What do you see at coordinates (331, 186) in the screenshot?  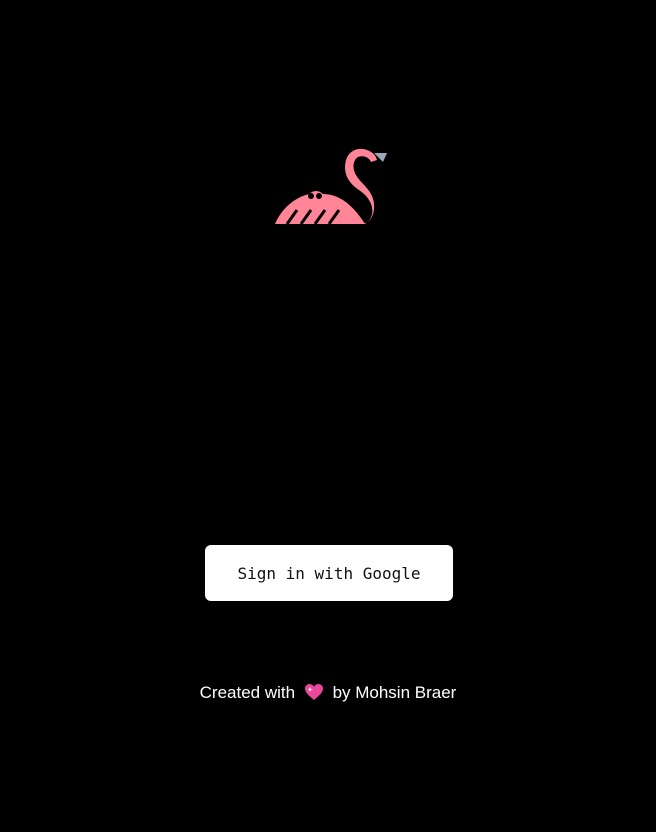 I see `flamingo-icon` at bounding box center [331, 186].